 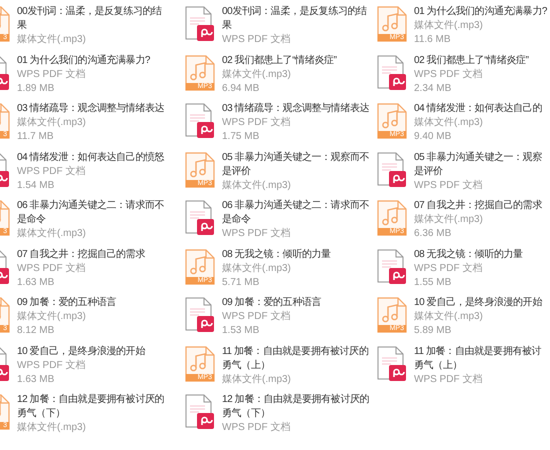 I want to click on file-name: 04 情绪发泄：如何表达自己的愤怒, so click(x=90, y=157).